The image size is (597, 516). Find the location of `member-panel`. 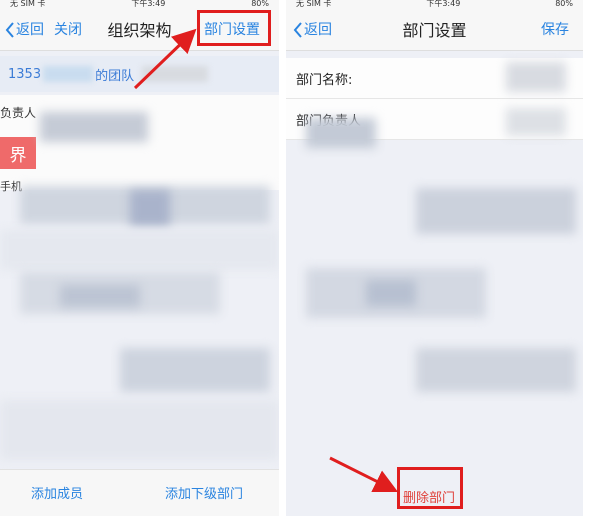

member-panel is located at coordinates (139, 142).